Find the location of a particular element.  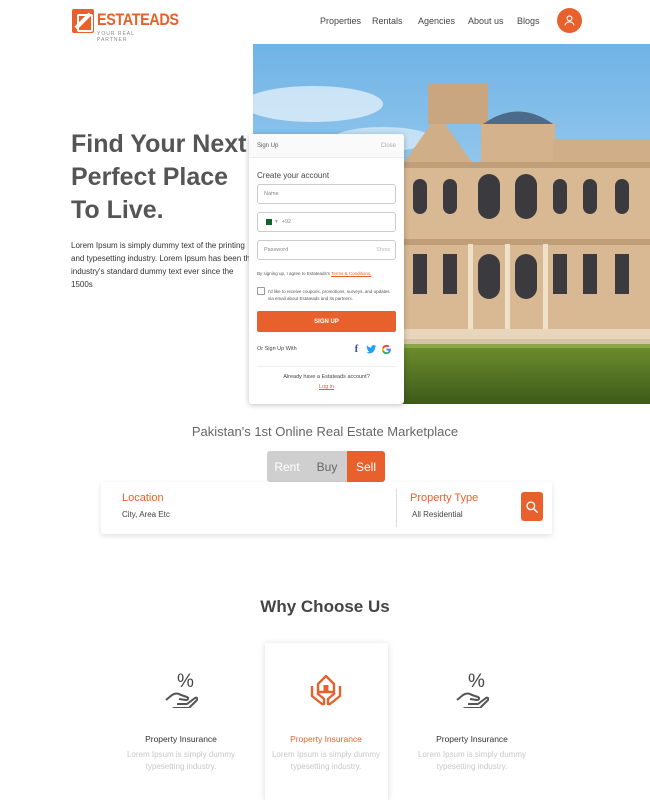

tab-rent: Rent is located at coordinates (287, 466).